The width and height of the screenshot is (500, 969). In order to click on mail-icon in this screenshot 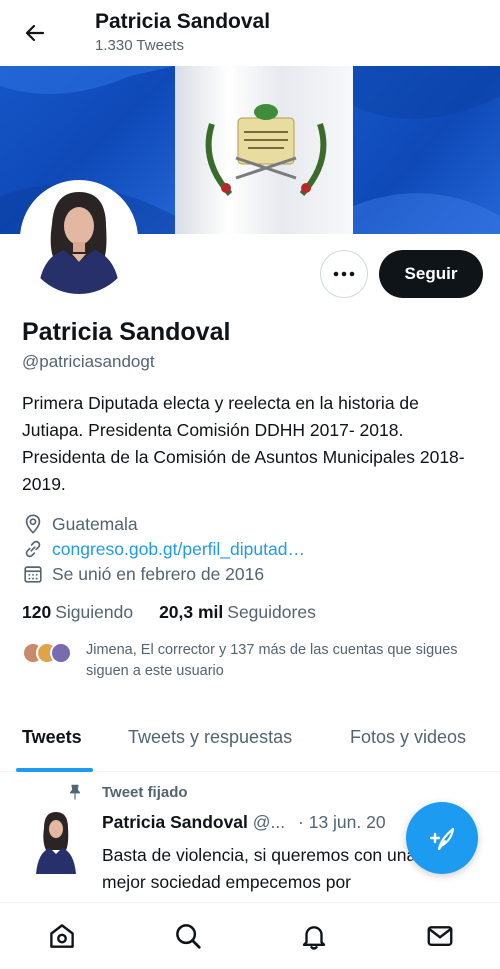, I will do `click(440, 936)`.